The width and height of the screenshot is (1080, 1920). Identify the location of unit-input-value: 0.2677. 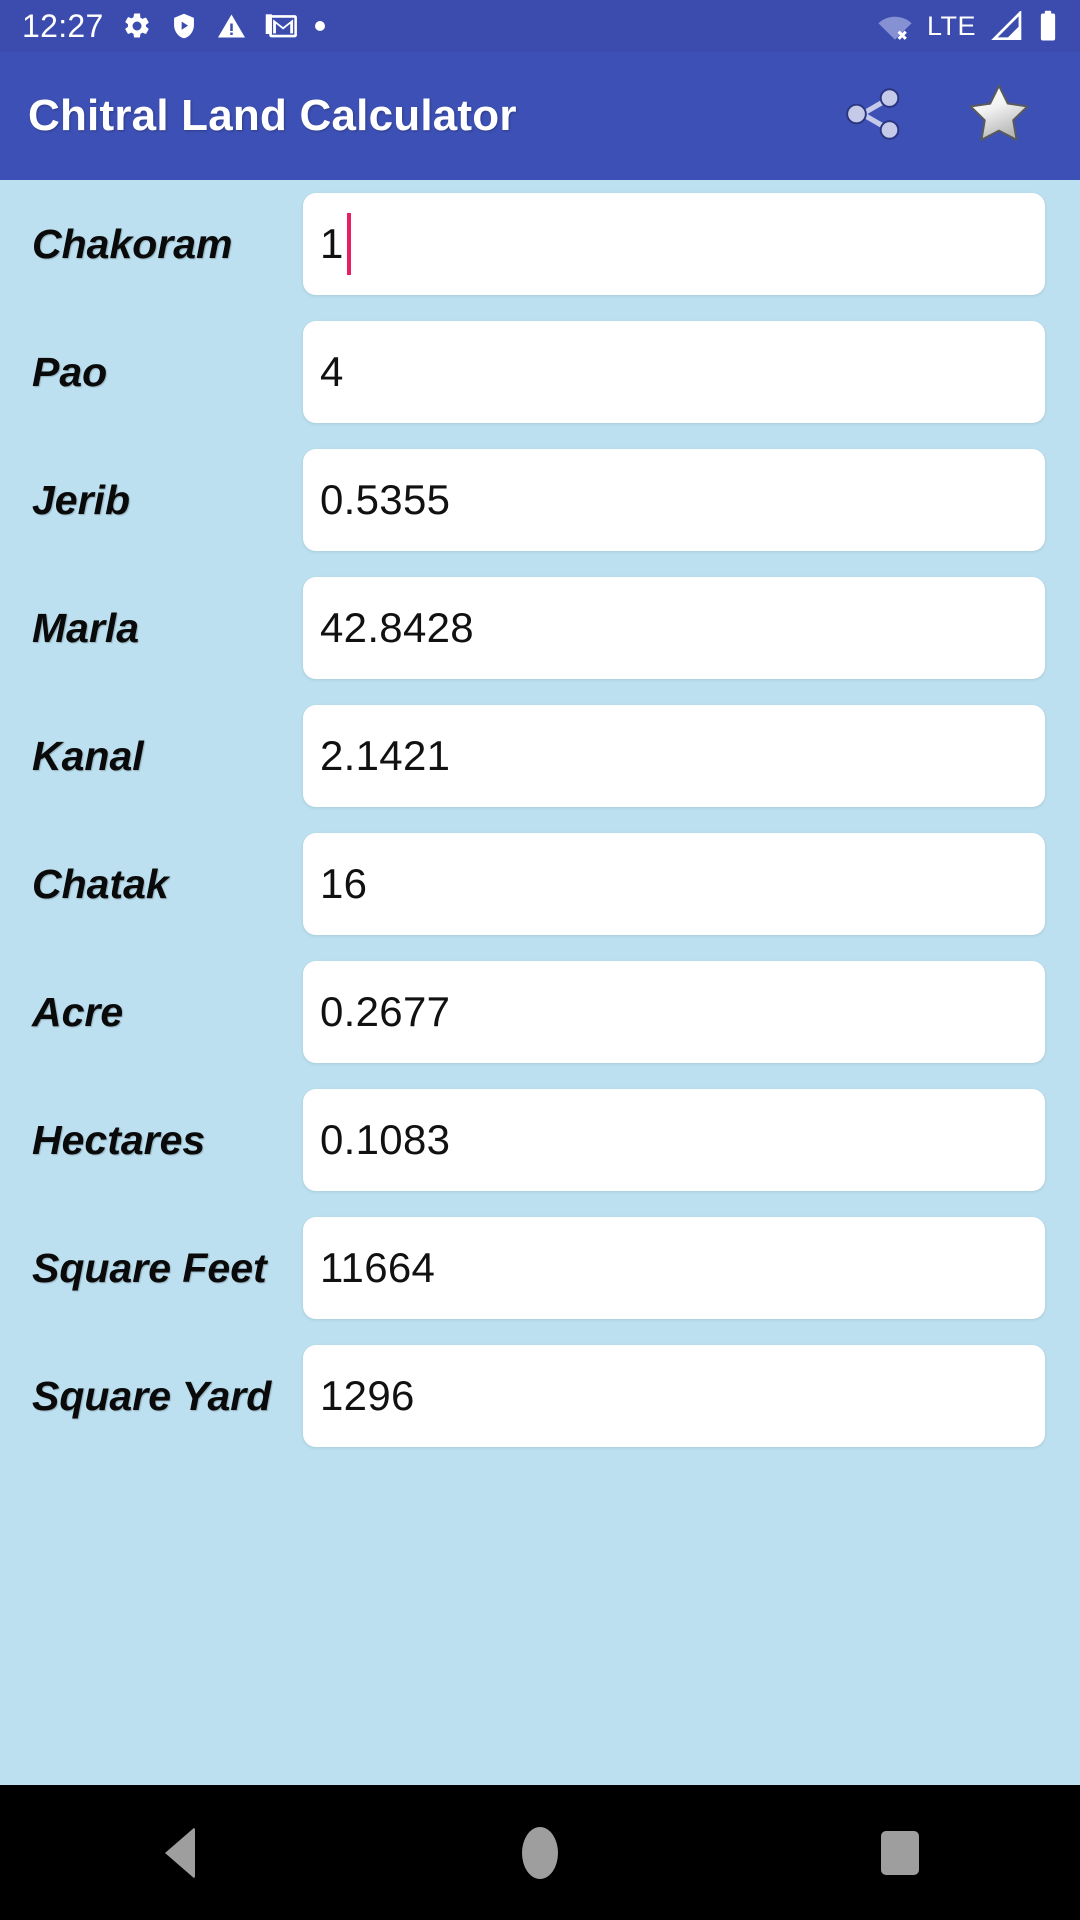
(385, 1011).